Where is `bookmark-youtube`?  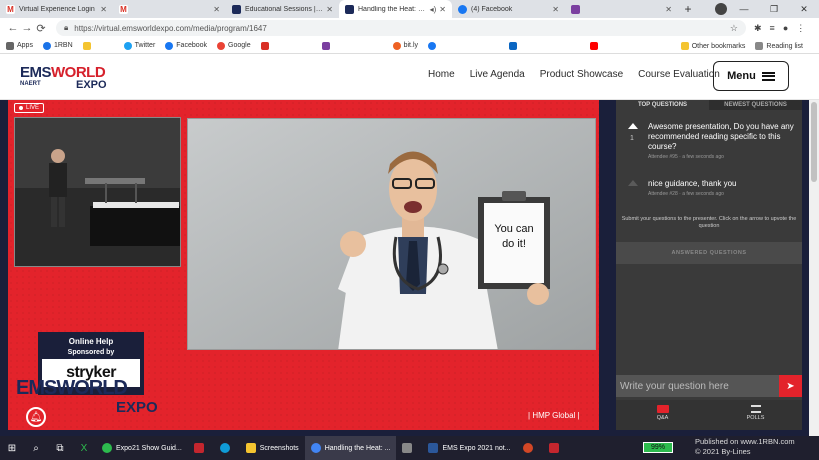 bookmark-youtube is located at coordinates (595, 45).